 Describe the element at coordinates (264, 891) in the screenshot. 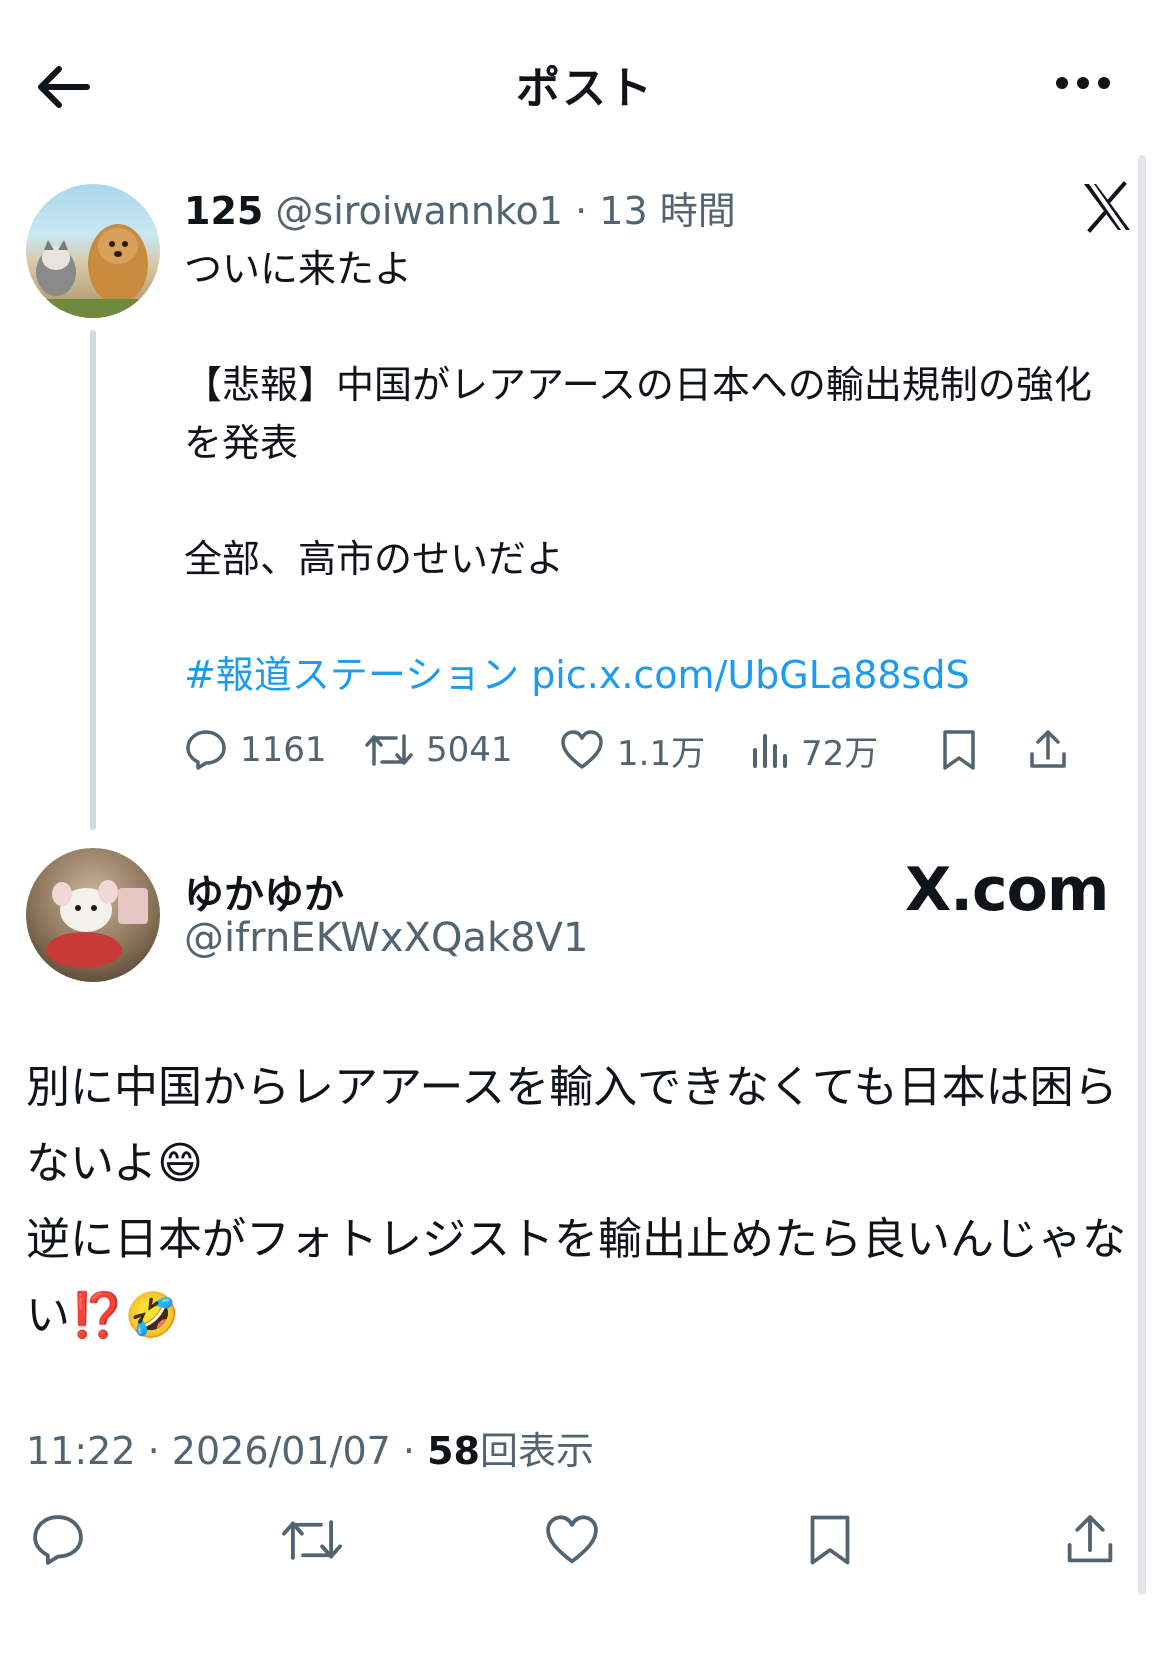

I see `display-name: ゆかゆか` at that location.